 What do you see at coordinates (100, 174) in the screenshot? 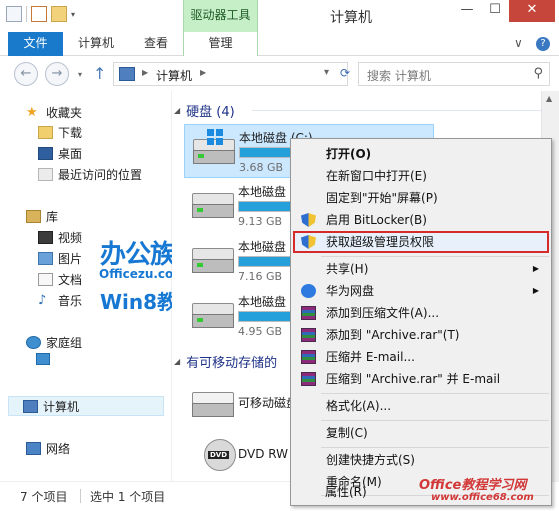
I see `nav-label: 最近访问的位置` at bounding box center [100, 174].